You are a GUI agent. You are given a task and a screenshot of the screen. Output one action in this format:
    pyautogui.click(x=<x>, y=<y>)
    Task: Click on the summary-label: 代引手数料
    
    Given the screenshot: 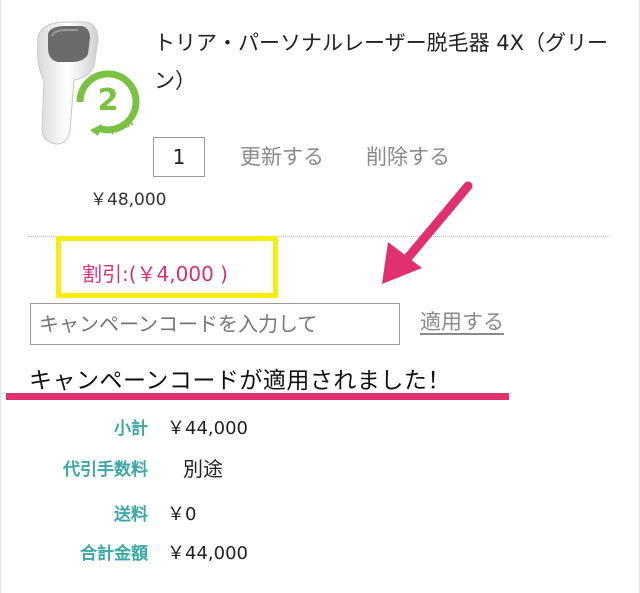 What is the action you would take?
    pyautogui.click(x=105, y=470)
    